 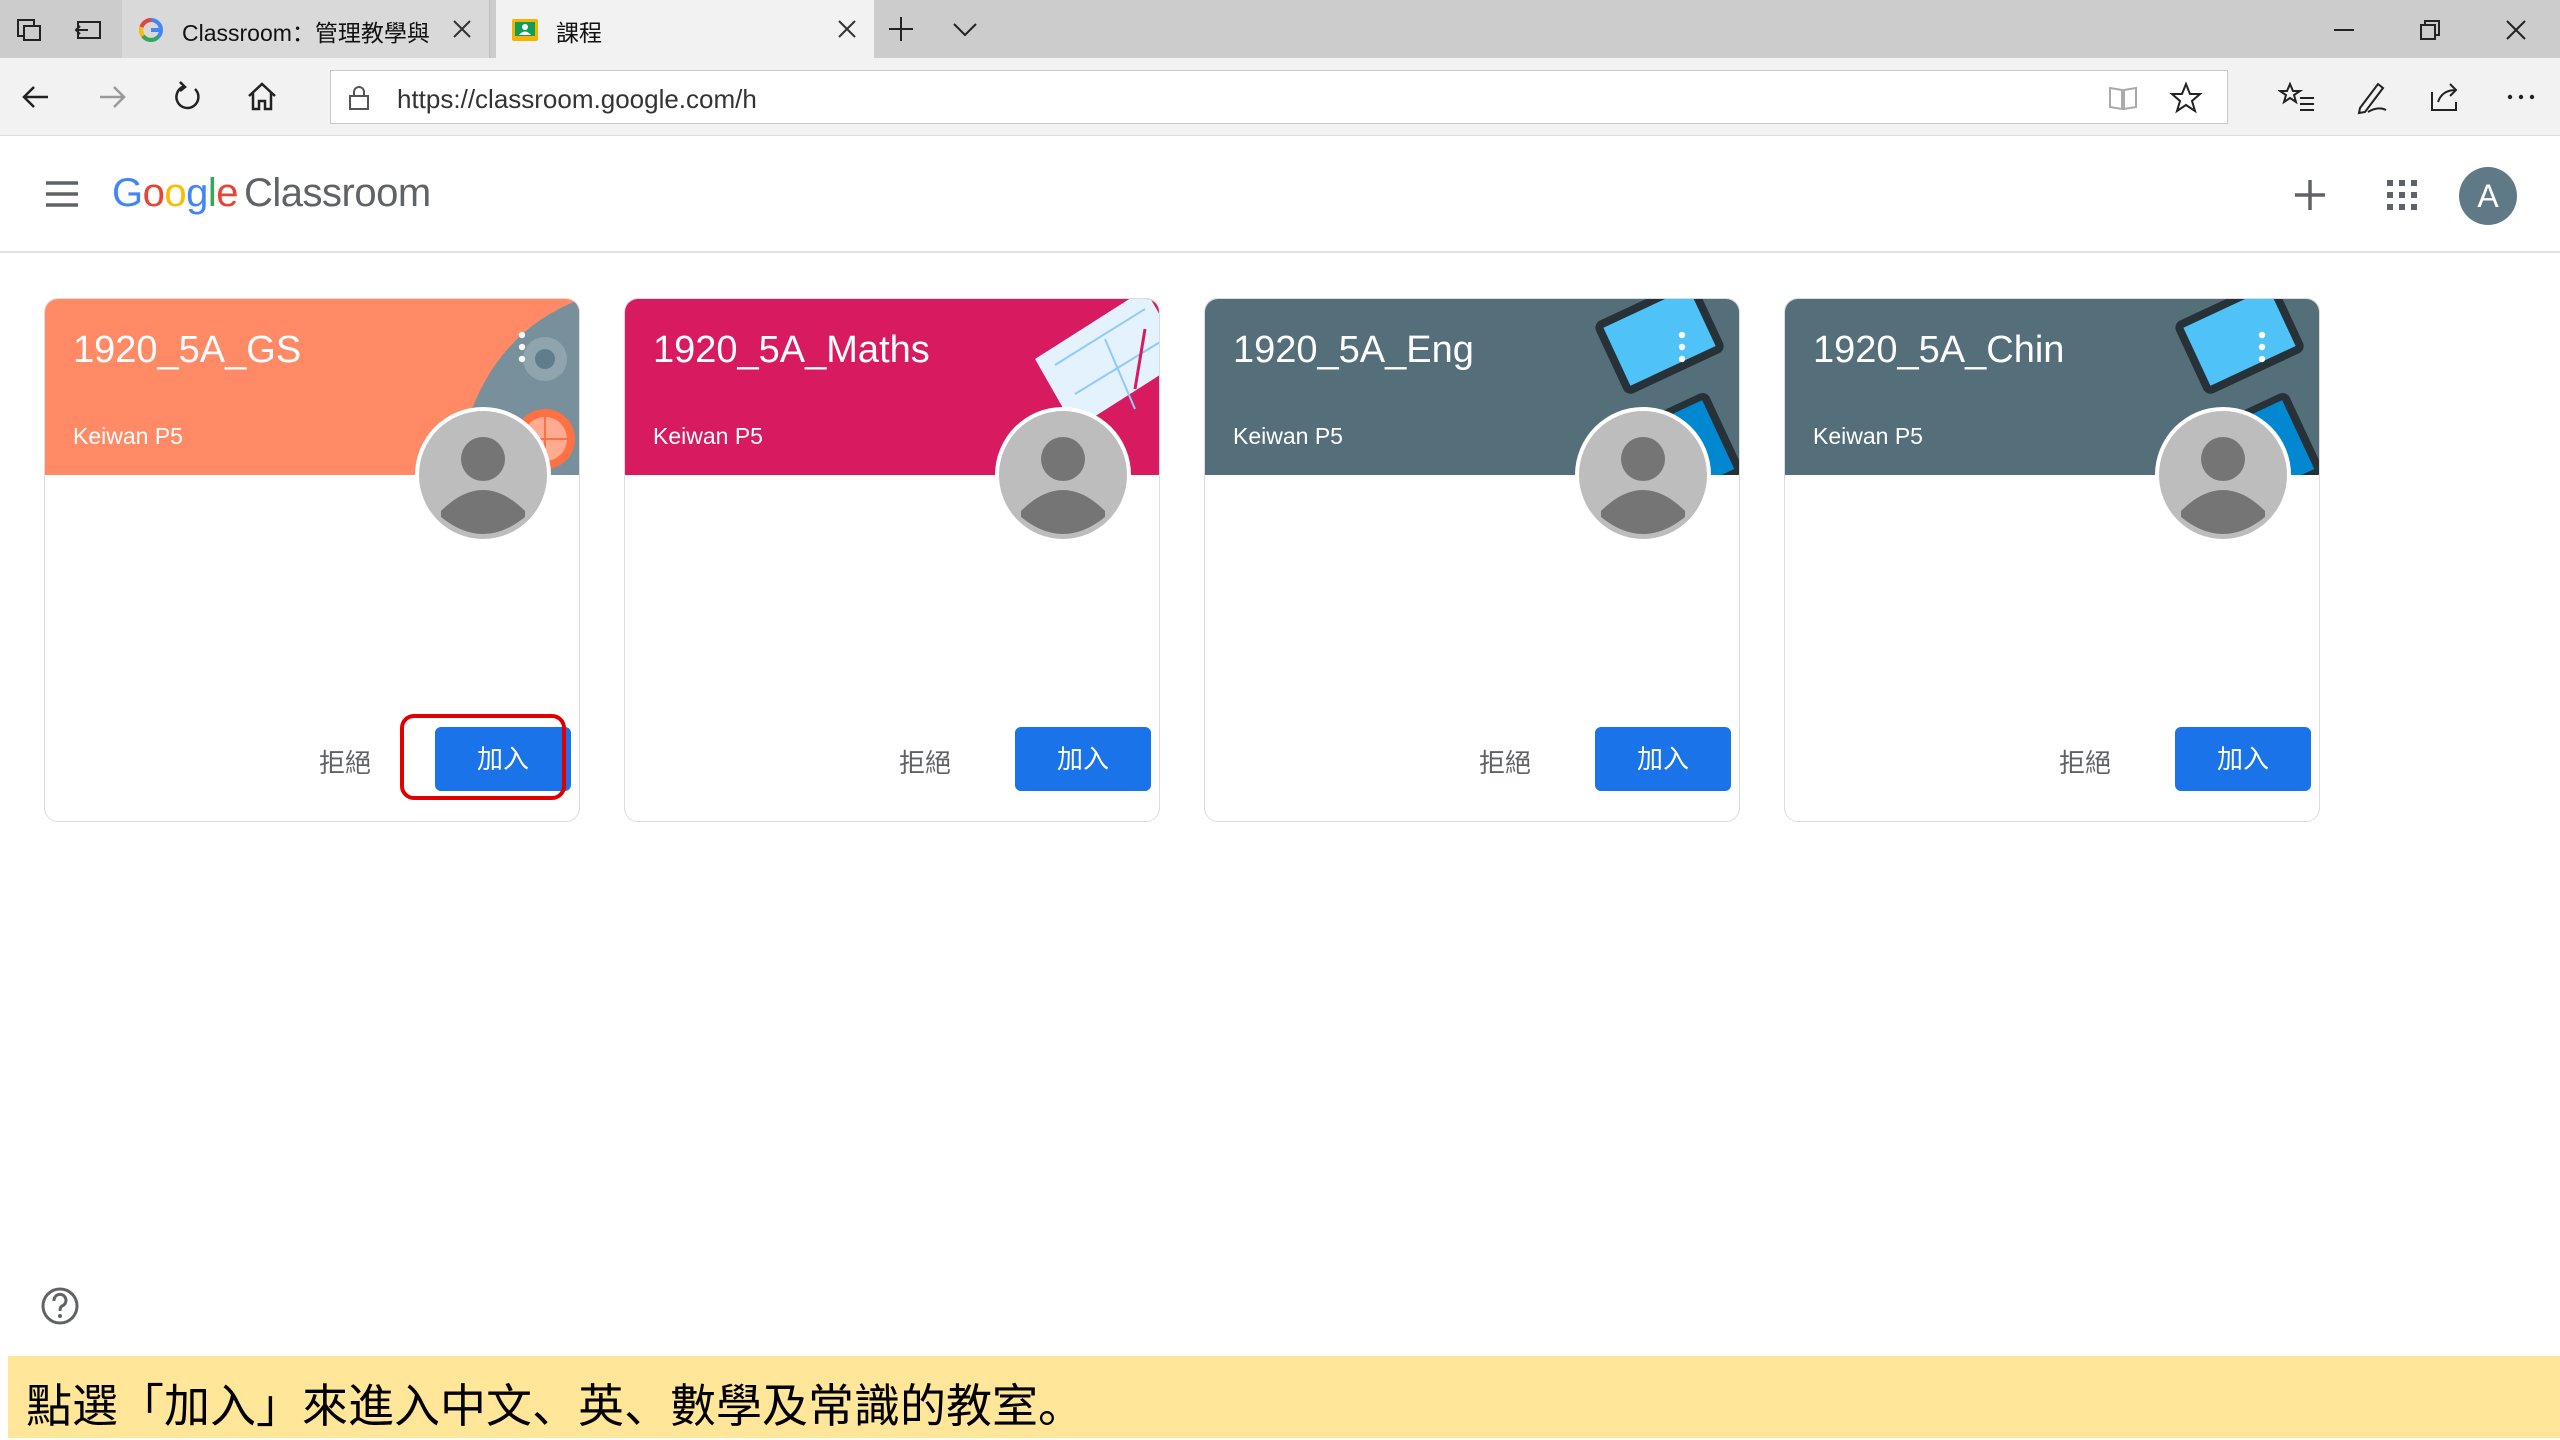 I want to click on google-g-icon, so click(x=151, y=30).